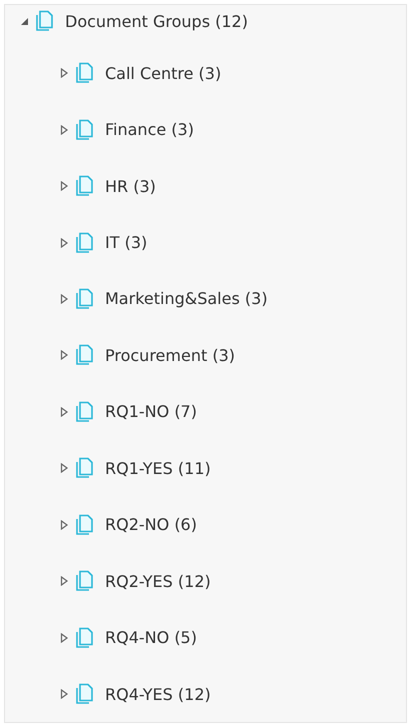  What do you see at coordinates (24, 21) in the screenshot?
I see `expanded-caret-icon` at bounding box center [24, 21].